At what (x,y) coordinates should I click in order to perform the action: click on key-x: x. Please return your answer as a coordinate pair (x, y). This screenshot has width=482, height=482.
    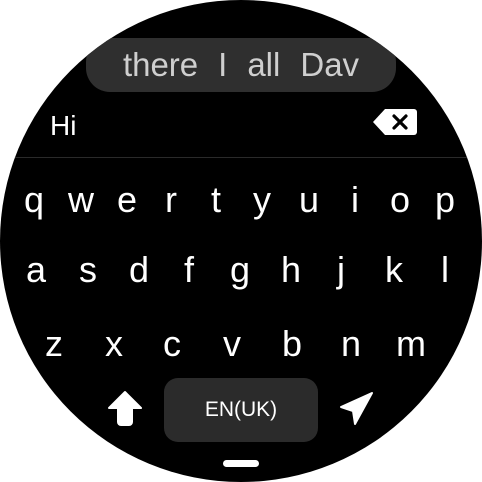
    Looking at the image, I should click on (114, 344).